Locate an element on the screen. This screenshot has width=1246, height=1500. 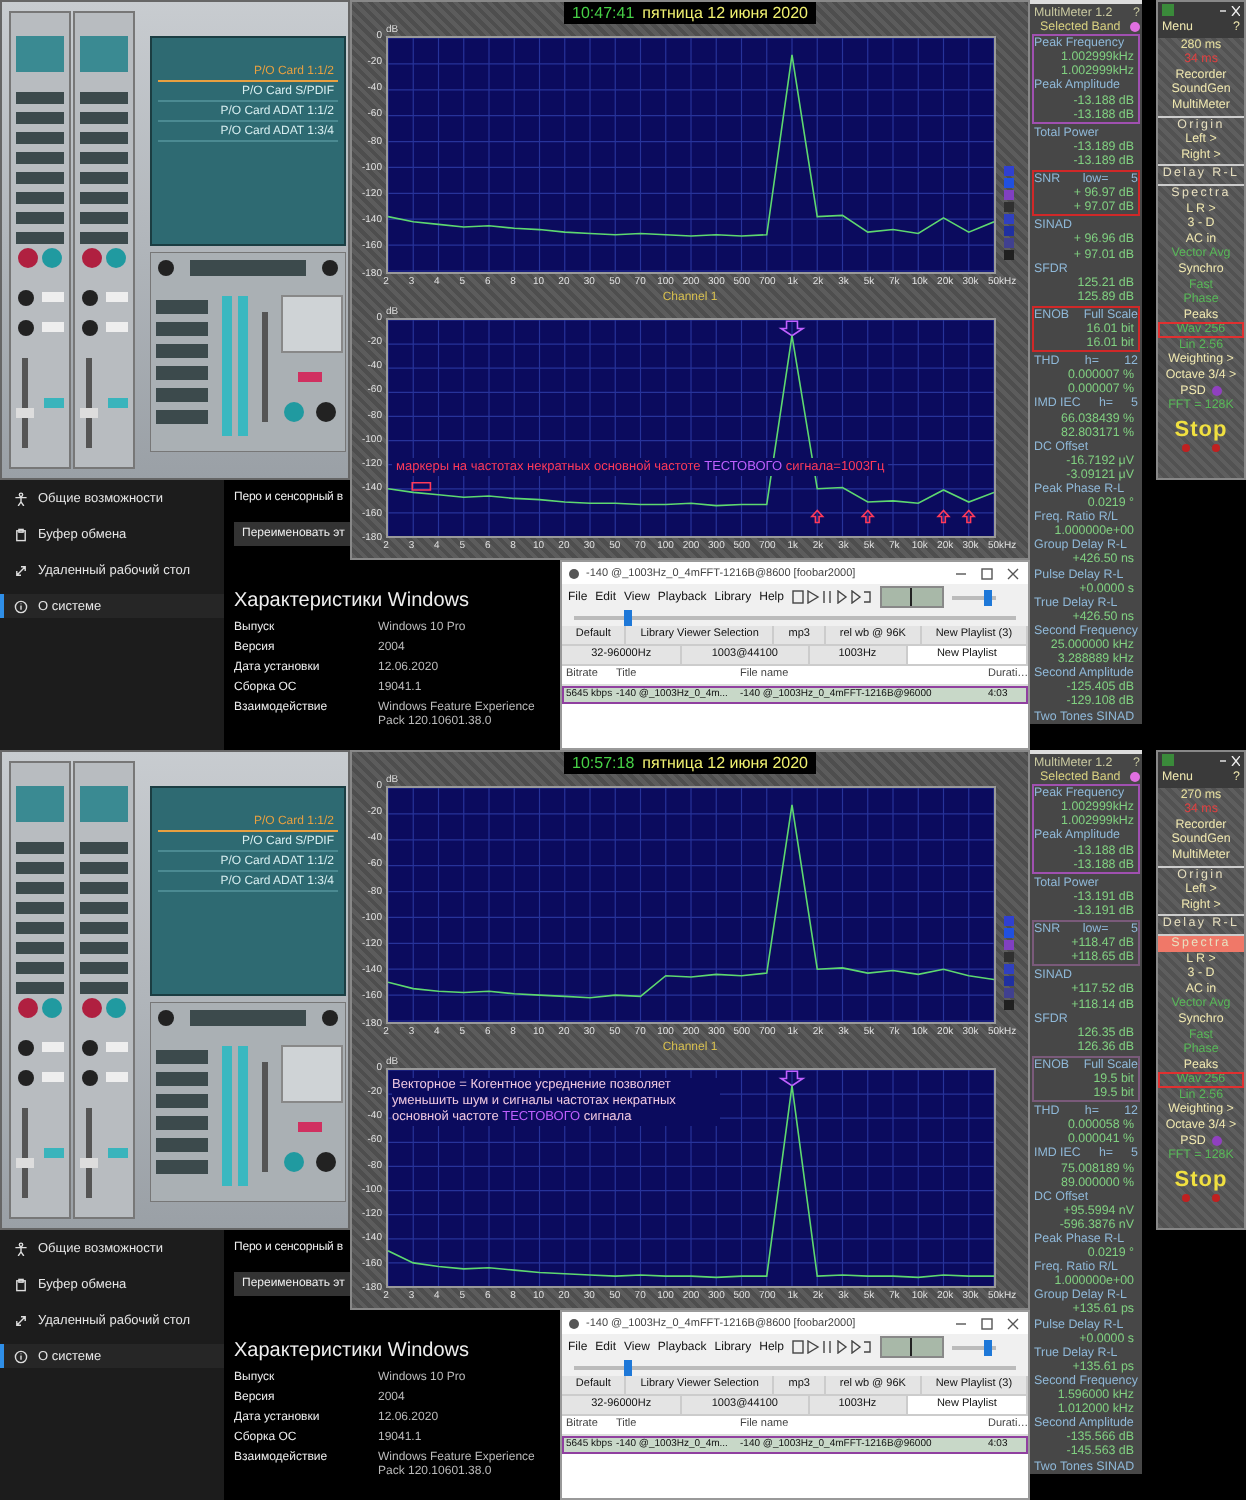
clock-time: 10:57:18 is located at coordinates (603, 763).